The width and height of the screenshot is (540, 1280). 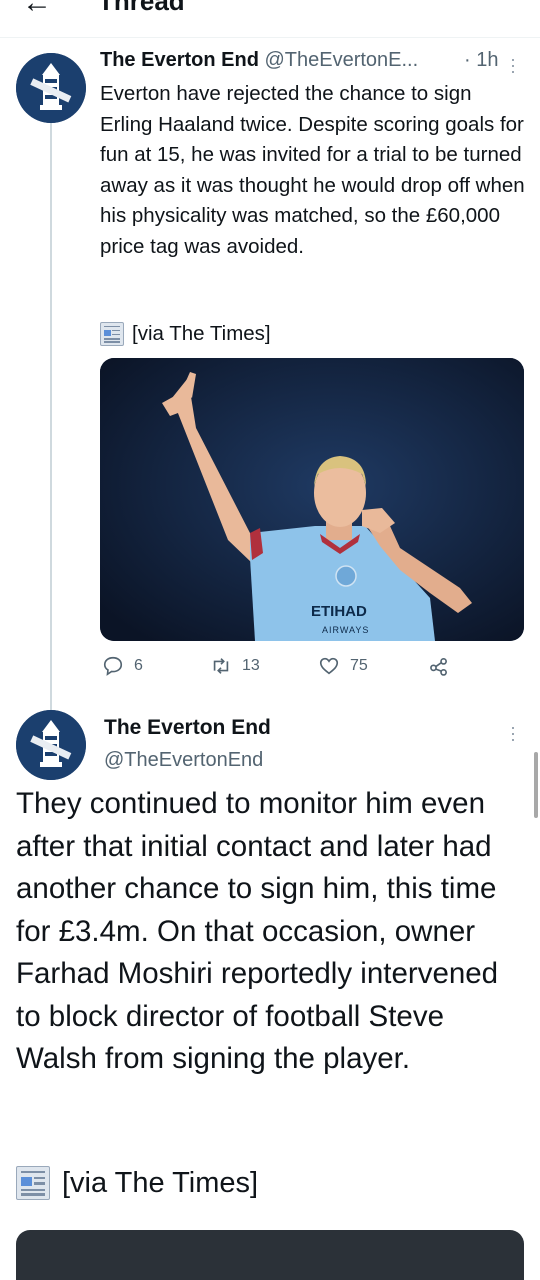 What do you see at coordinates (345, 630) in the screenshot?
I see `shirt-sponsor-sub: AIRWAYS` at bounding box center [345, 630].